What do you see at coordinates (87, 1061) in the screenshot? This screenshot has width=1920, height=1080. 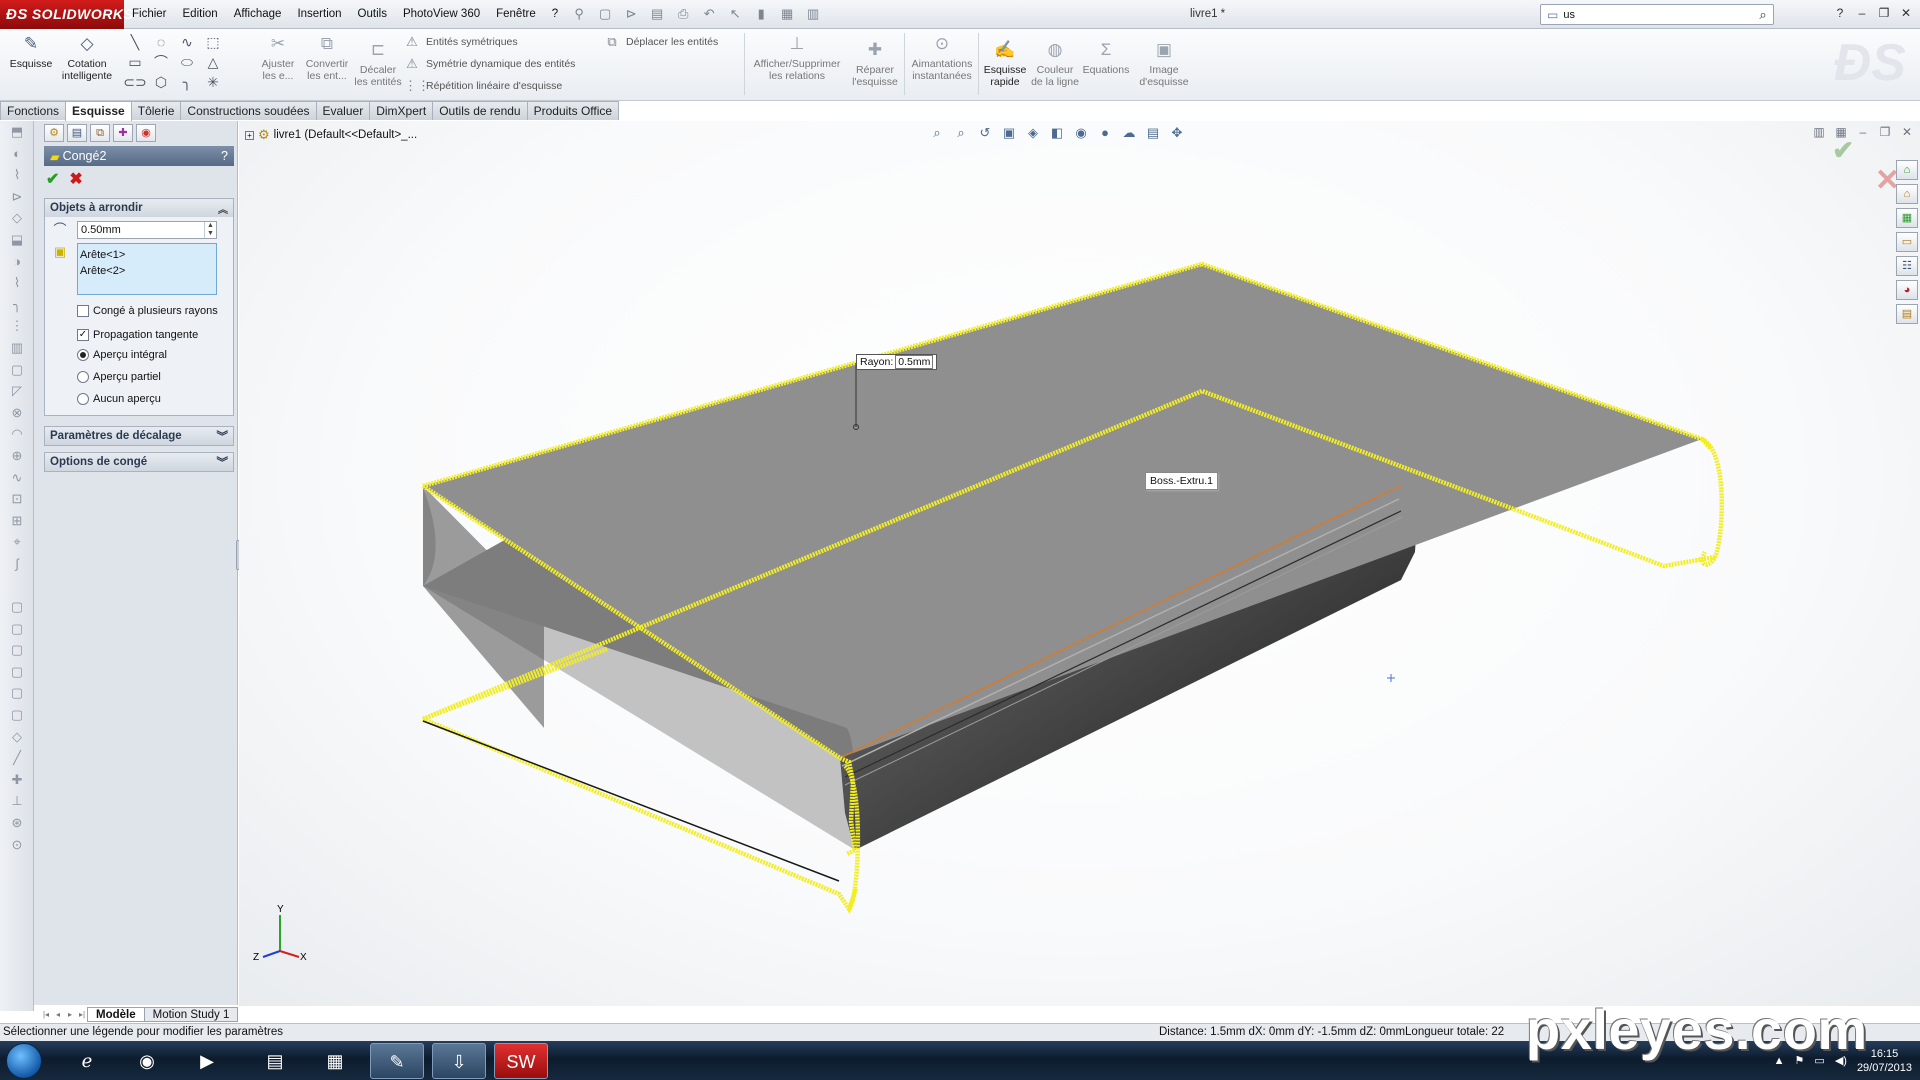 I see `internet-explorer-icon: ℯ` at bounding box center [87, 1061].